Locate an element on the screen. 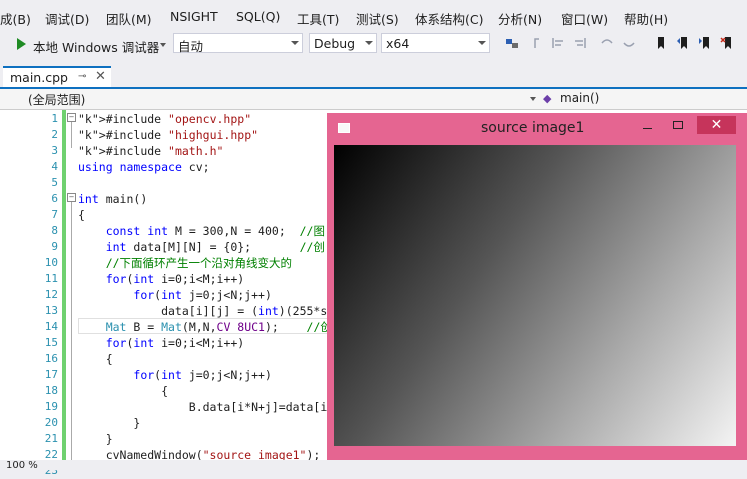  menu-architecture: 体系结构(C) is located at coordinates (449, 18).